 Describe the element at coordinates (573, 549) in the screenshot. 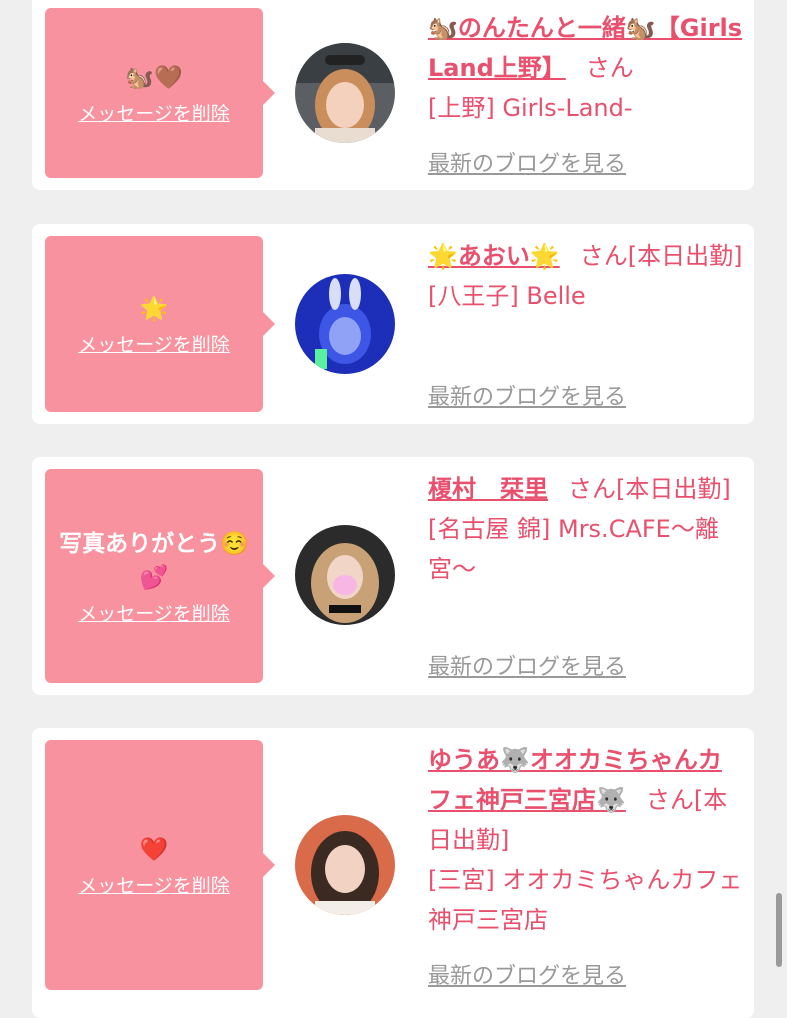

I see `shop-info: [名古屋 錦] Mrs.CAFE〜離宮〜` at that location.